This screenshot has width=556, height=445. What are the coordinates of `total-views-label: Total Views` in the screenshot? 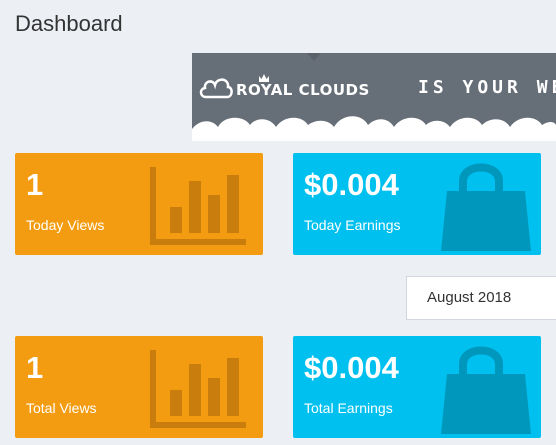 It's located at (61, 408).